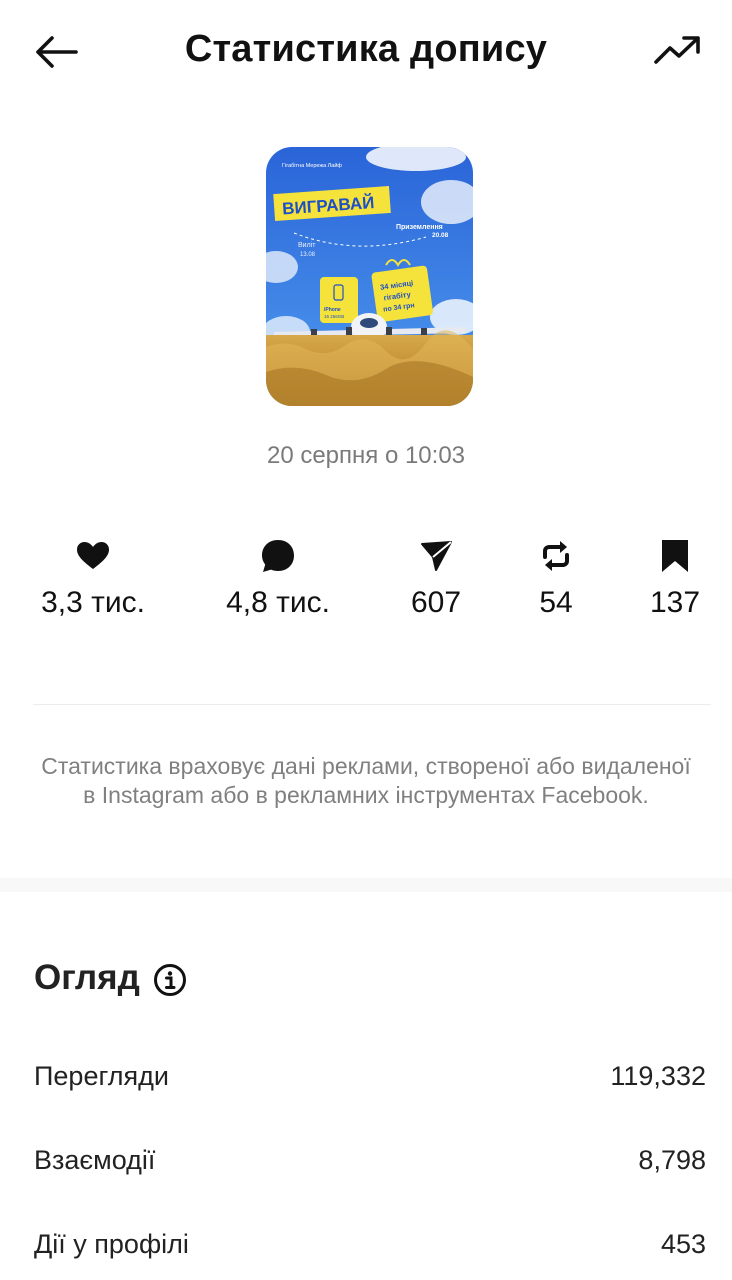 The image size is (732, 1280). I want to click on section-separator, so click(366, 885).